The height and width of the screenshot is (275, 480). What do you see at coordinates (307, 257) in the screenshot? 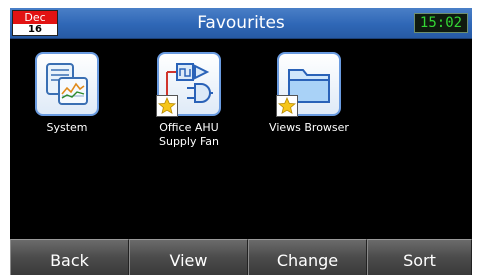
I see `change-button: Change` at bounding box center [307, 257].